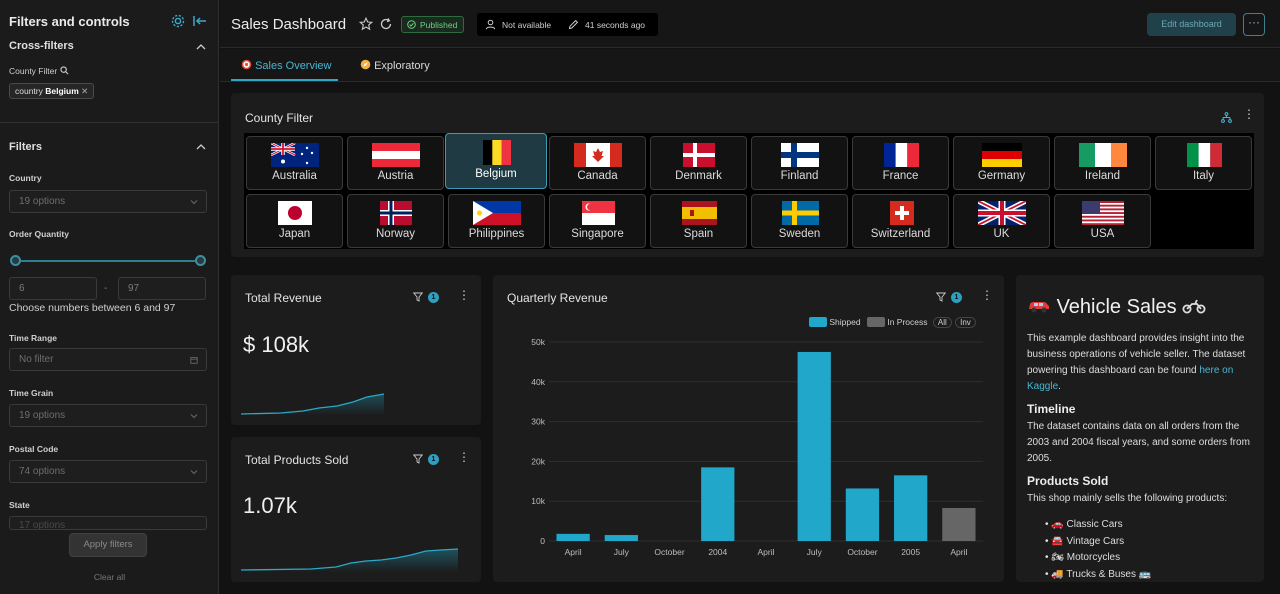 The image size is (1280, 594). Describe the element at coordinates (162, 288) in the screenshot. I see `max-quantity-input: 97` at that location.